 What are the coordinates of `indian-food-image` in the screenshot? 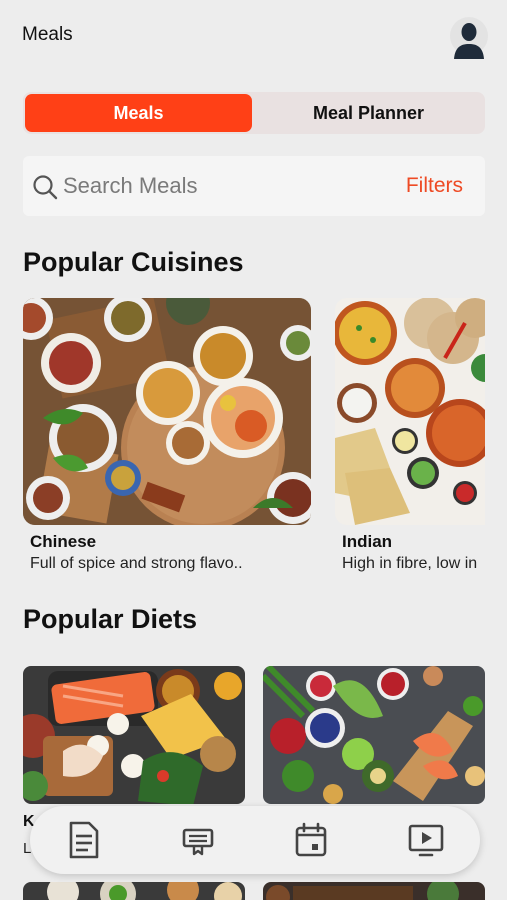 It's located at (410, 411).